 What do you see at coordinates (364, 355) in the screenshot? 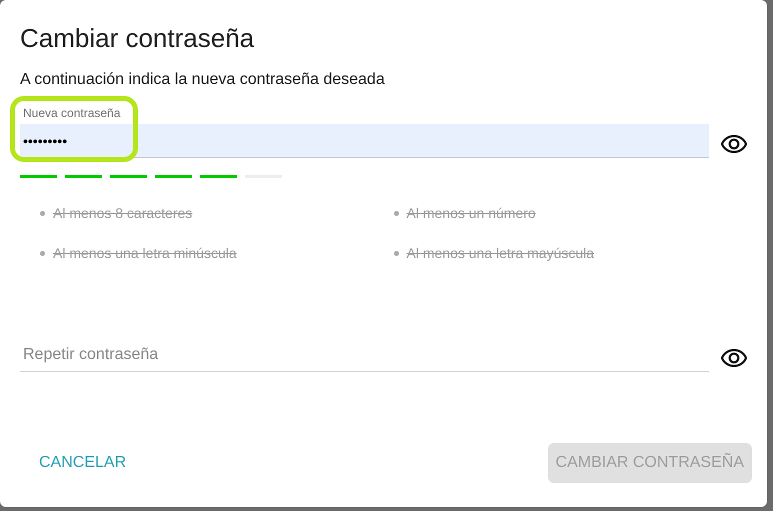
I see `repeat-password-field: Repetir contraseña` at bounding box center [364, 355].